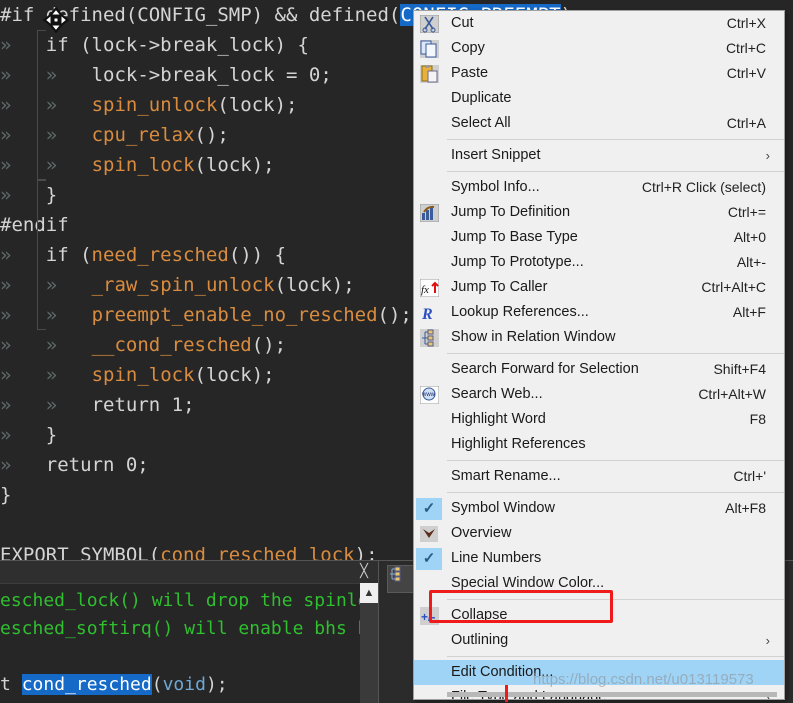  What do you see at coordinates (599, 419) in the screenshot?
I see `menu-item-highlight-word: Highlight Word F8` at bounding box center [599, 419].